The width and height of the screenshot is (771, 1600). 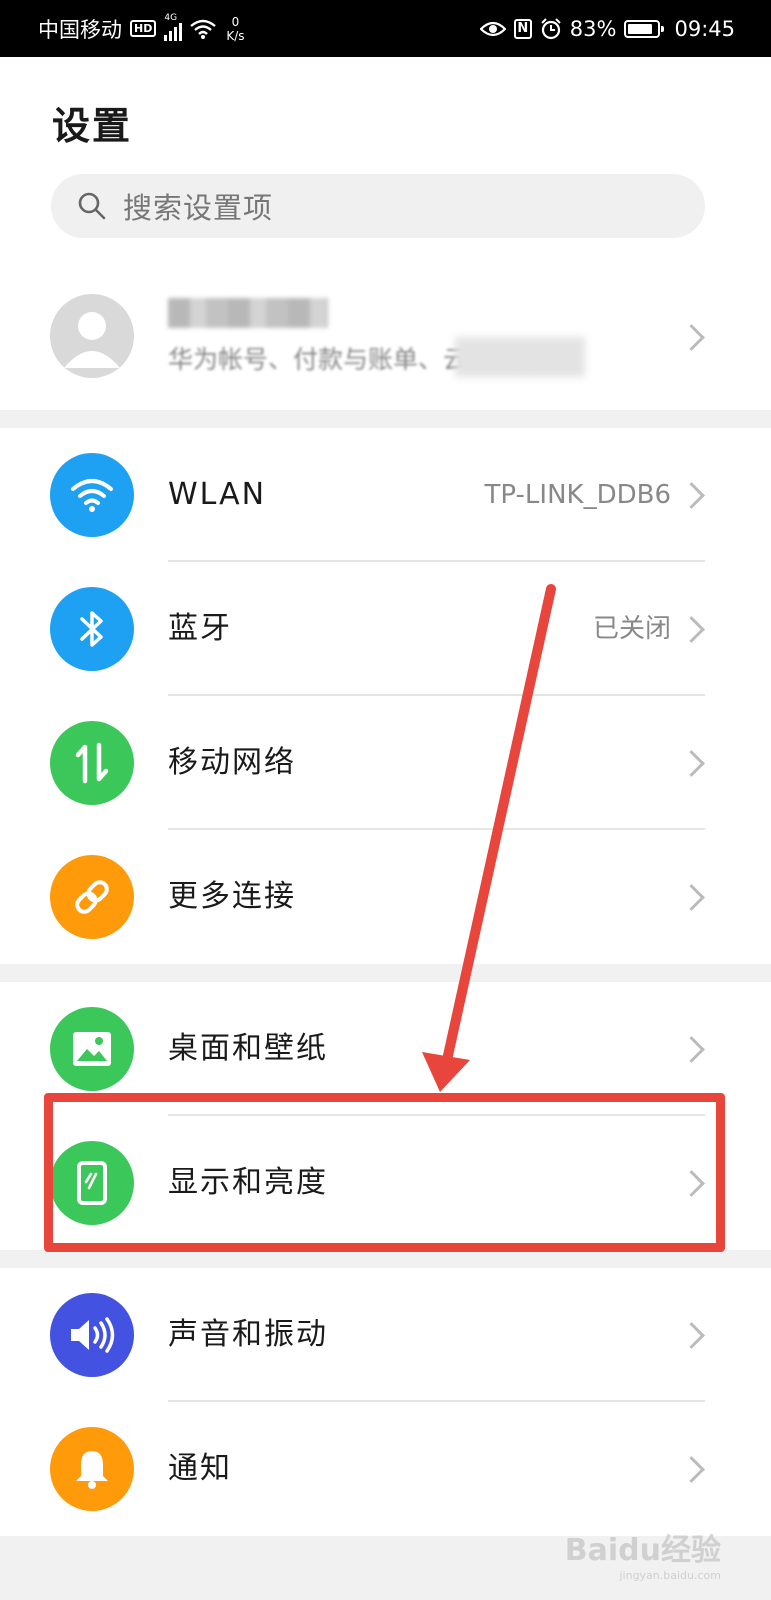 I want to click on avatar, so click(x=92, y=336).